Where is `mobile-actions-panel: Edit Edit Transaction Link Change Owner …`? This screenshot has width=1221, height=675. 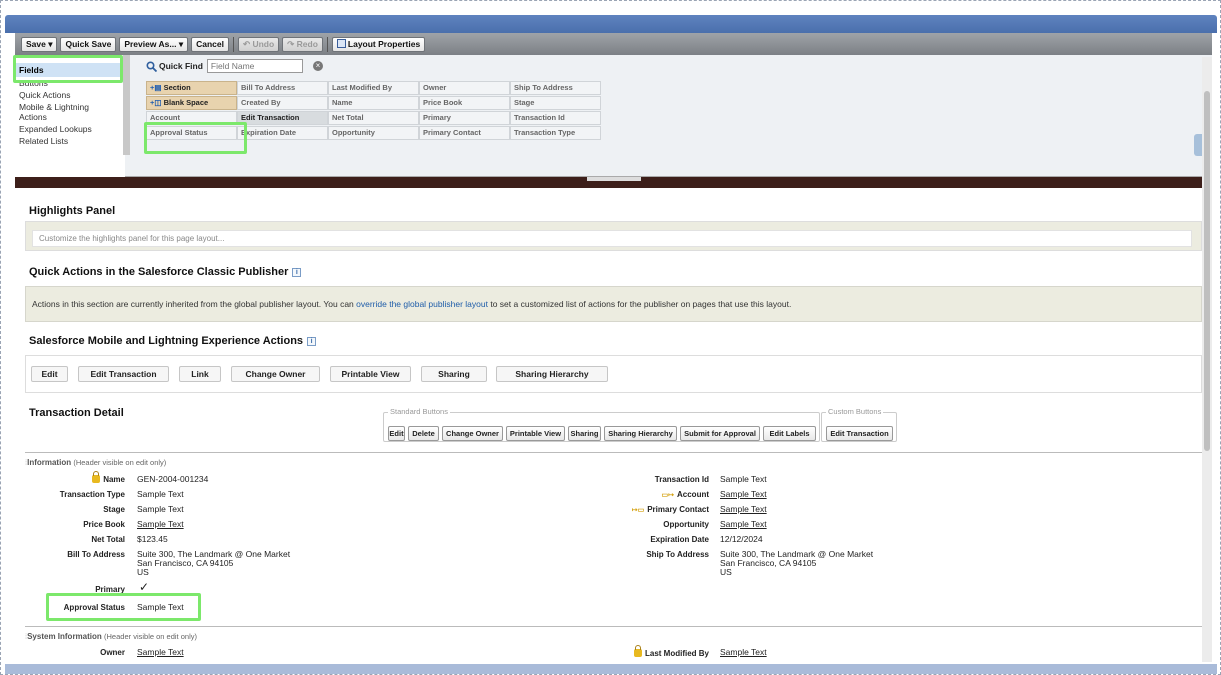
mobile-actions-panel: Edit Edit Transaction Link Change Owner … is located at coordinates (613, 374).